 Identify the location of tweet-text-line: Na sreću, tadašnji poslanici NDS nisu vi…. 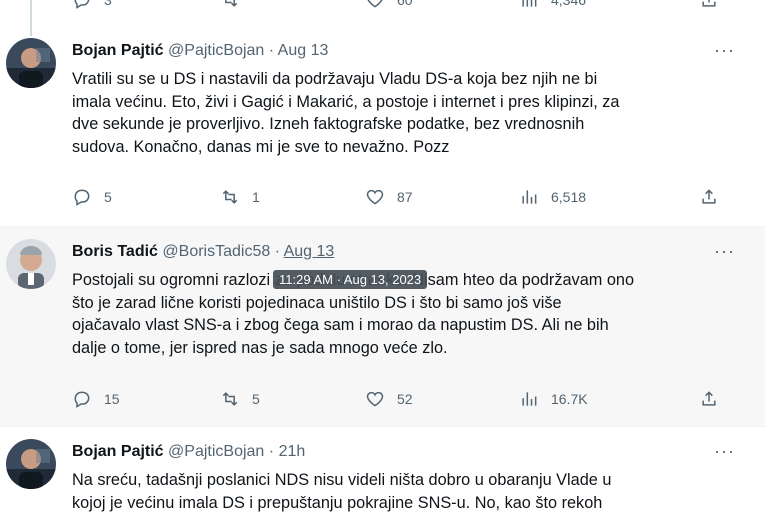
(397, 480).